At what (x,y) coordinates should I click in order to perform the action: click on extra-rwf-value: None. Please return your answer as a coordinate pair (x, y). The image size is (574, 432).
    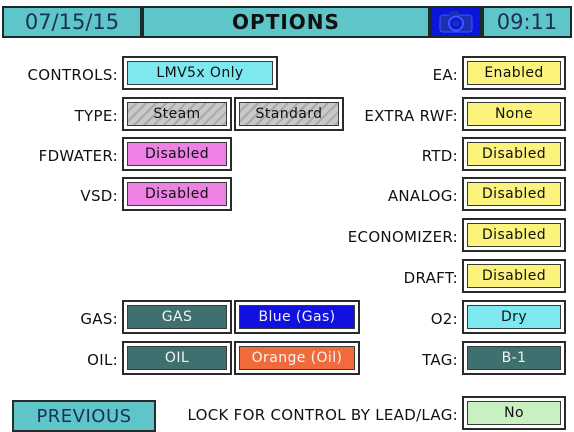
    Looking at the image, I should click on (514, 114).